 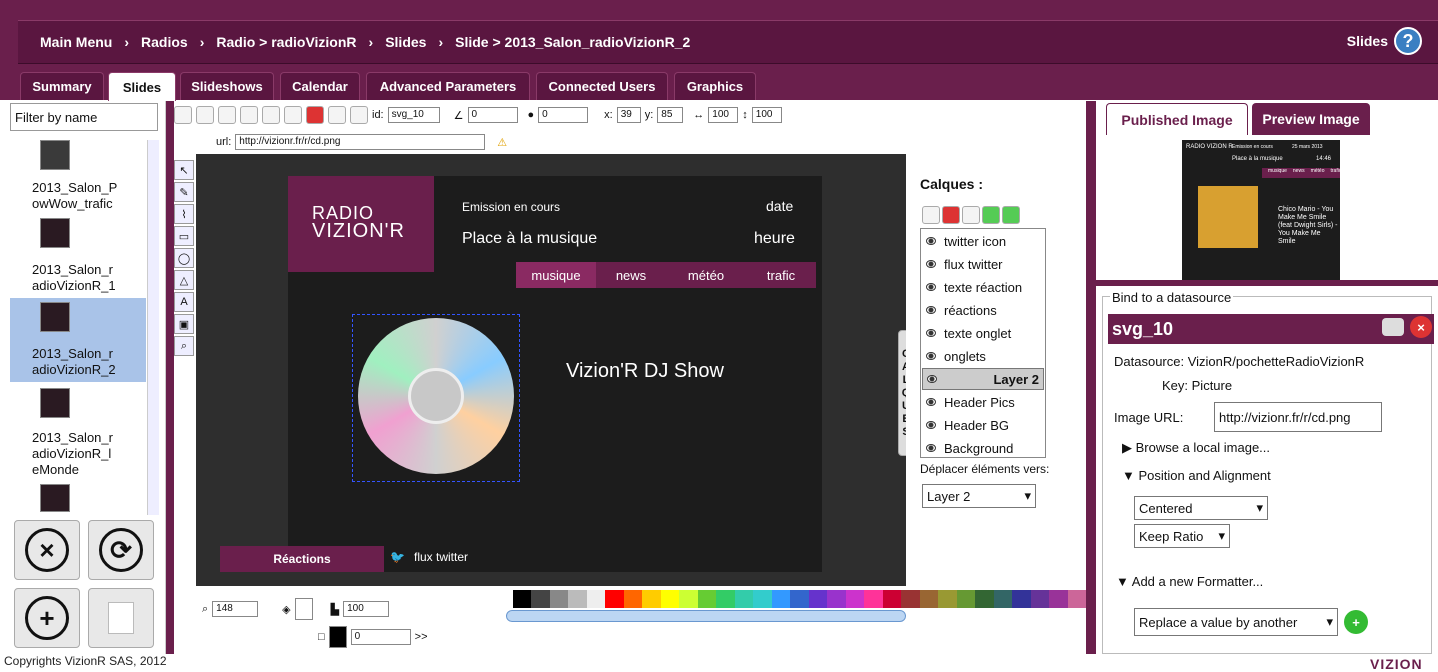 What do you see at coordinates (87, 196) in the screenshot?
I see `list-item: 2013_Salon_P owWow_trafic` at bounding box center [87, 196].